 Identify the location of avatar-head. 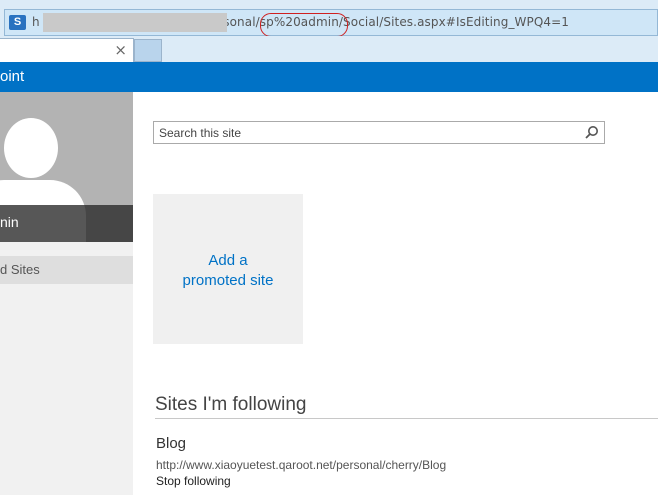
(31, 148).